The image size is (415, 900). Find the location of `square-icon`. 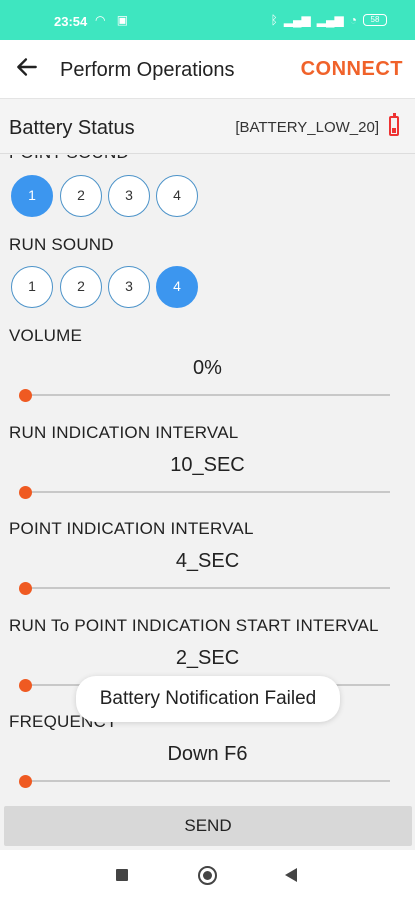

square-icon is located at coordinates (122, 875).